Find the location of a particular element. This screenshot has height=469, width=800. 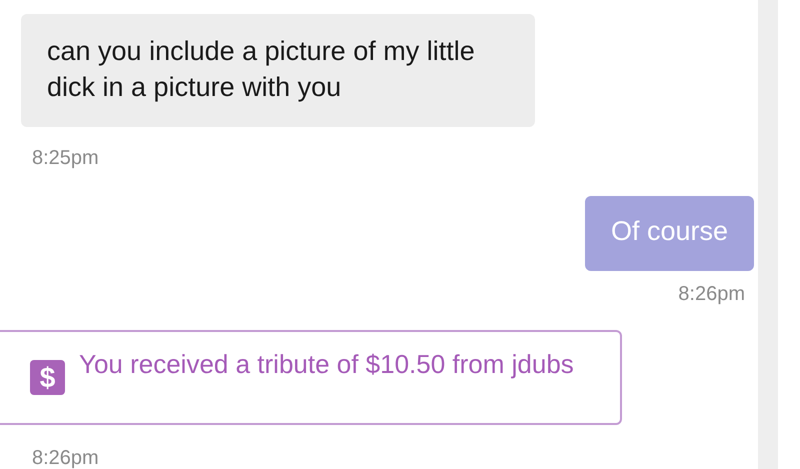

message-time: 8:25pm is located at coordinates (65, 158).